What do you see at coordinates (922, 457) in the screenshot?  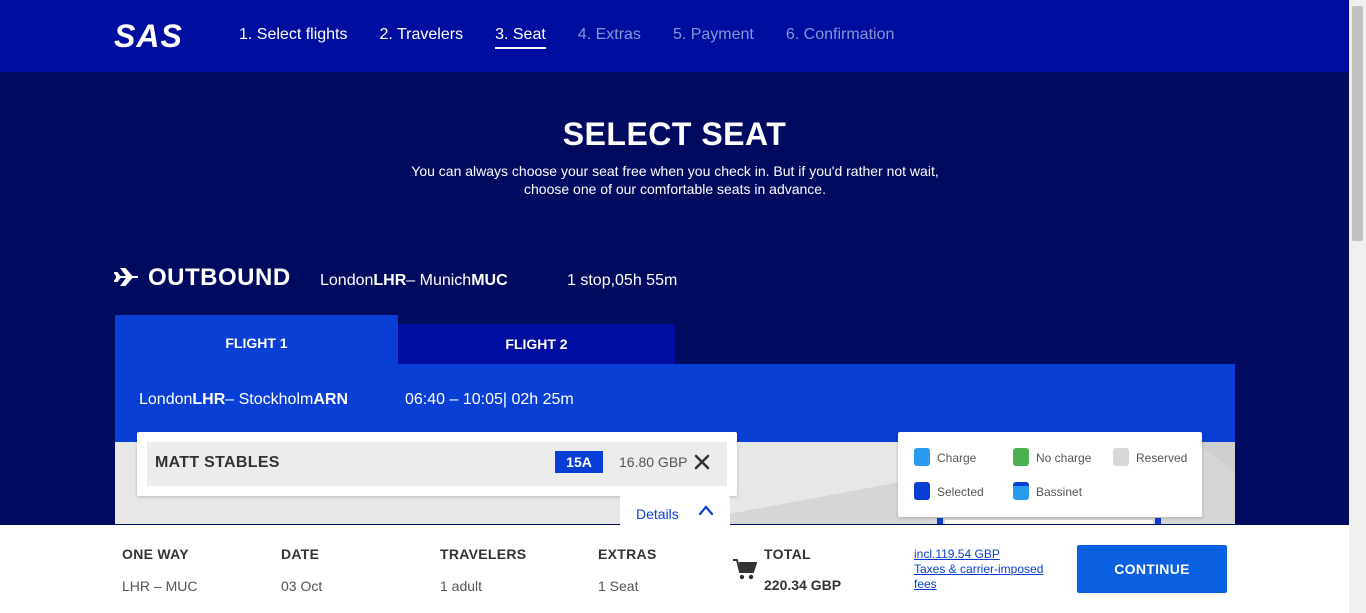 I see `charge-seat-icon` at bounding box center [922, 457].